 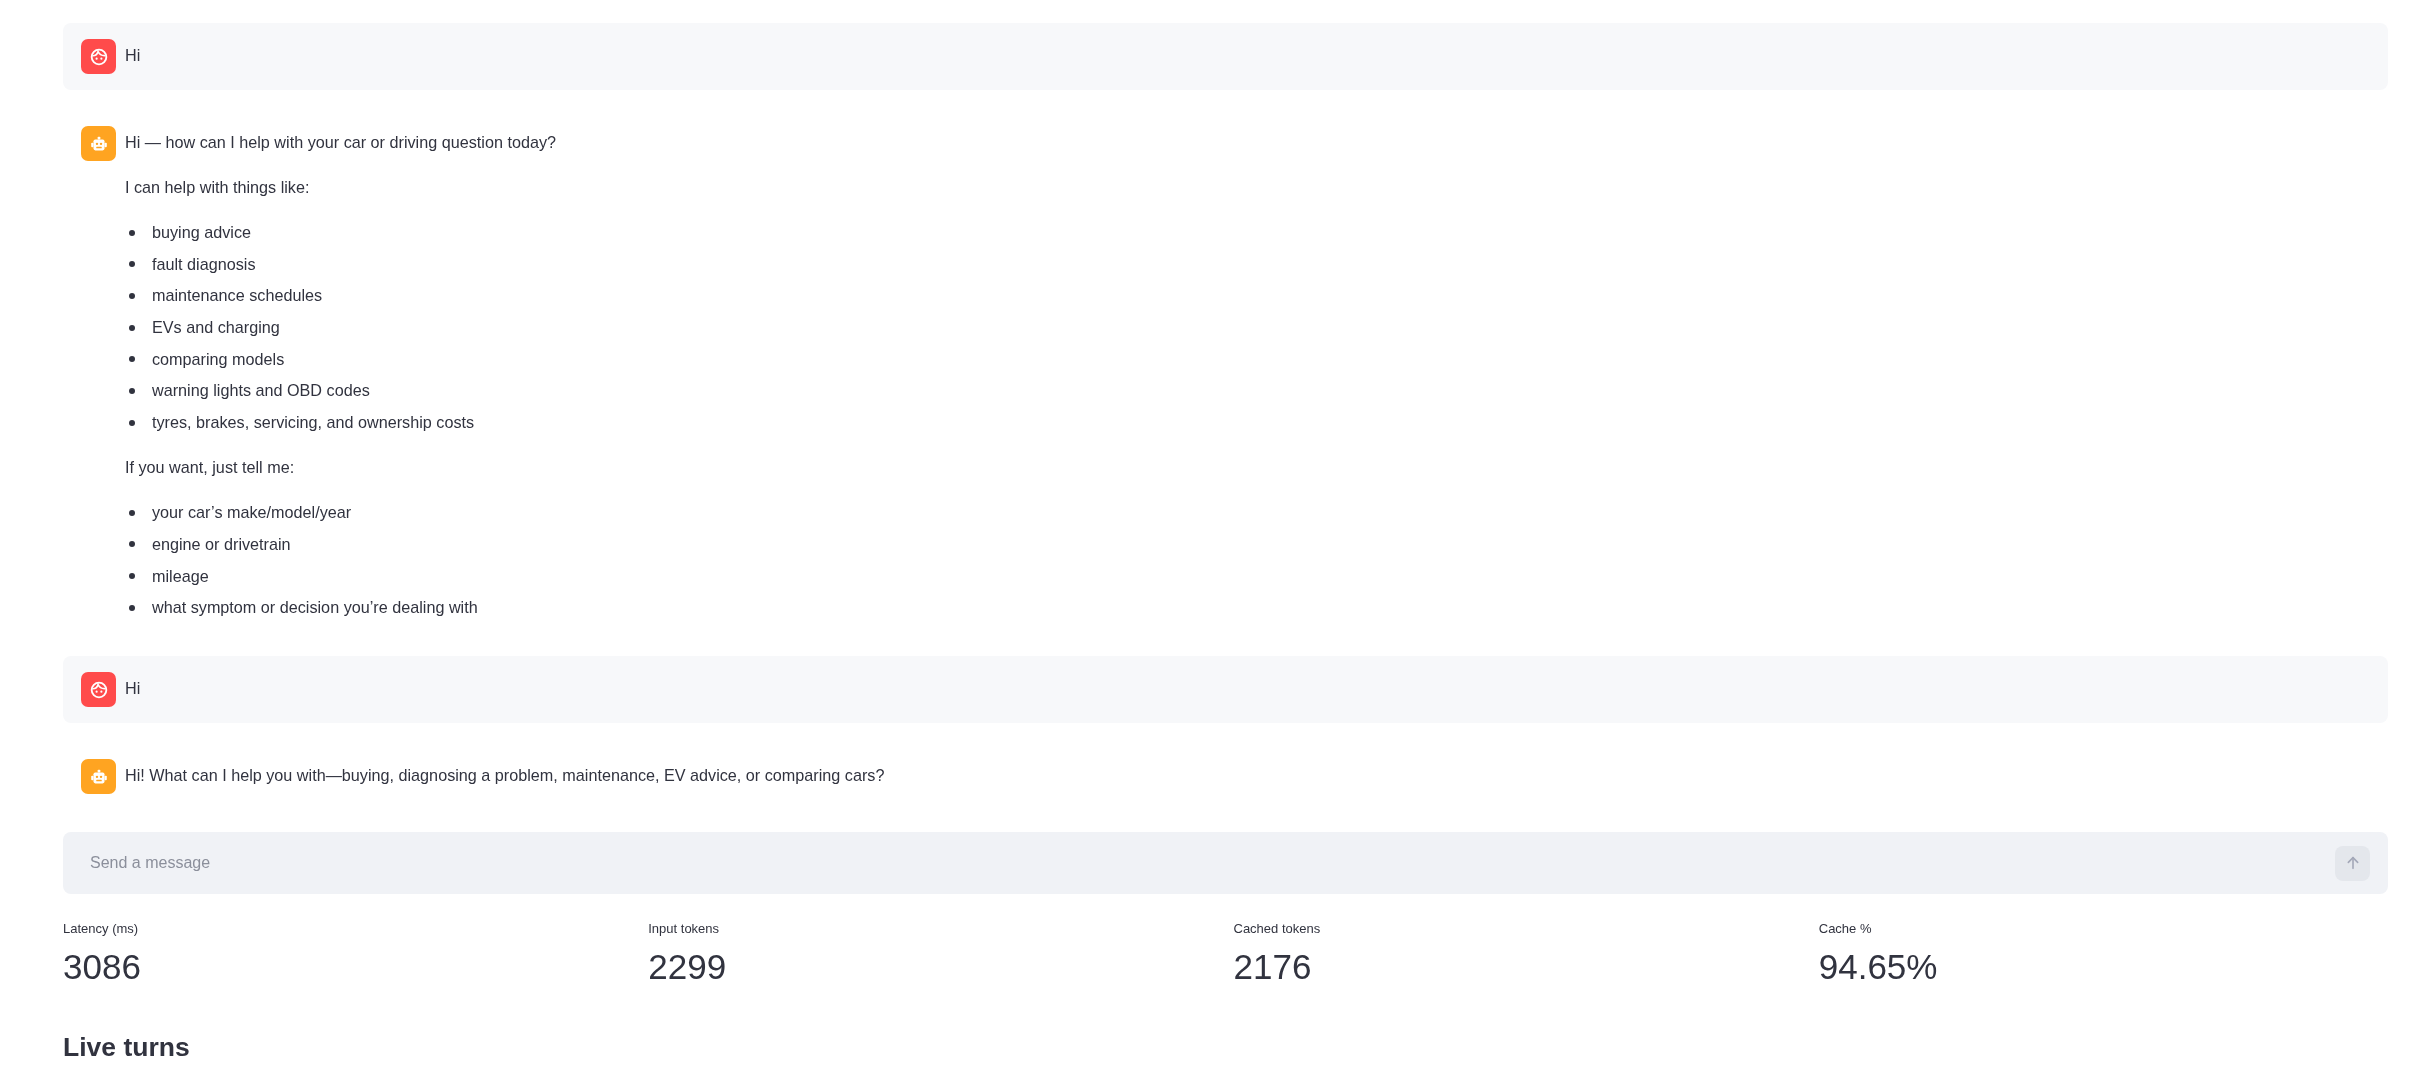 I want to click on message-text: If you want, just tell me:, so click(x=210, y=468).